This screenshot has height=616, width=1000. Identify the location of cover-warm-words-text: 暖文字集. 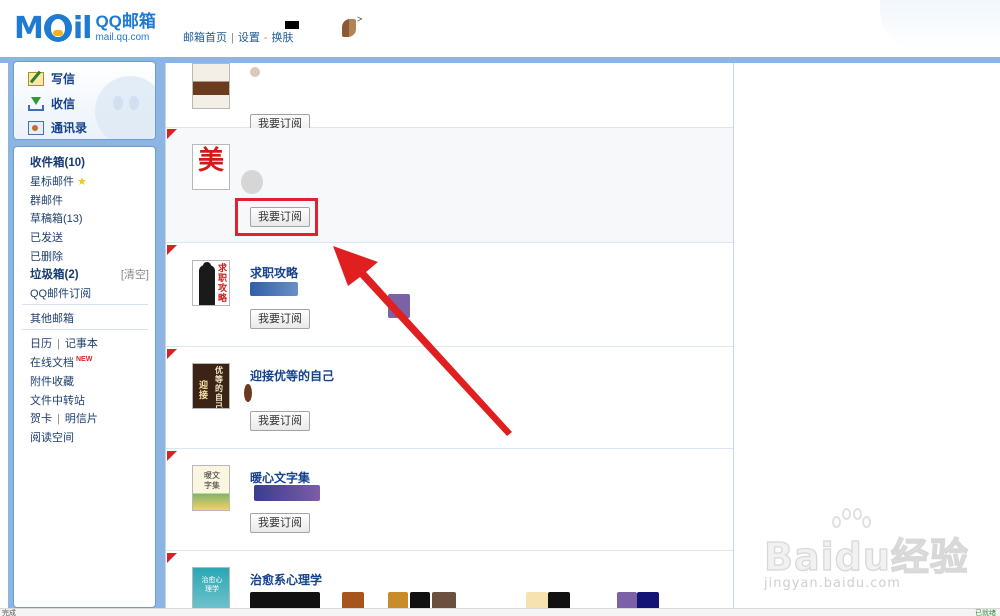
(212, 480).